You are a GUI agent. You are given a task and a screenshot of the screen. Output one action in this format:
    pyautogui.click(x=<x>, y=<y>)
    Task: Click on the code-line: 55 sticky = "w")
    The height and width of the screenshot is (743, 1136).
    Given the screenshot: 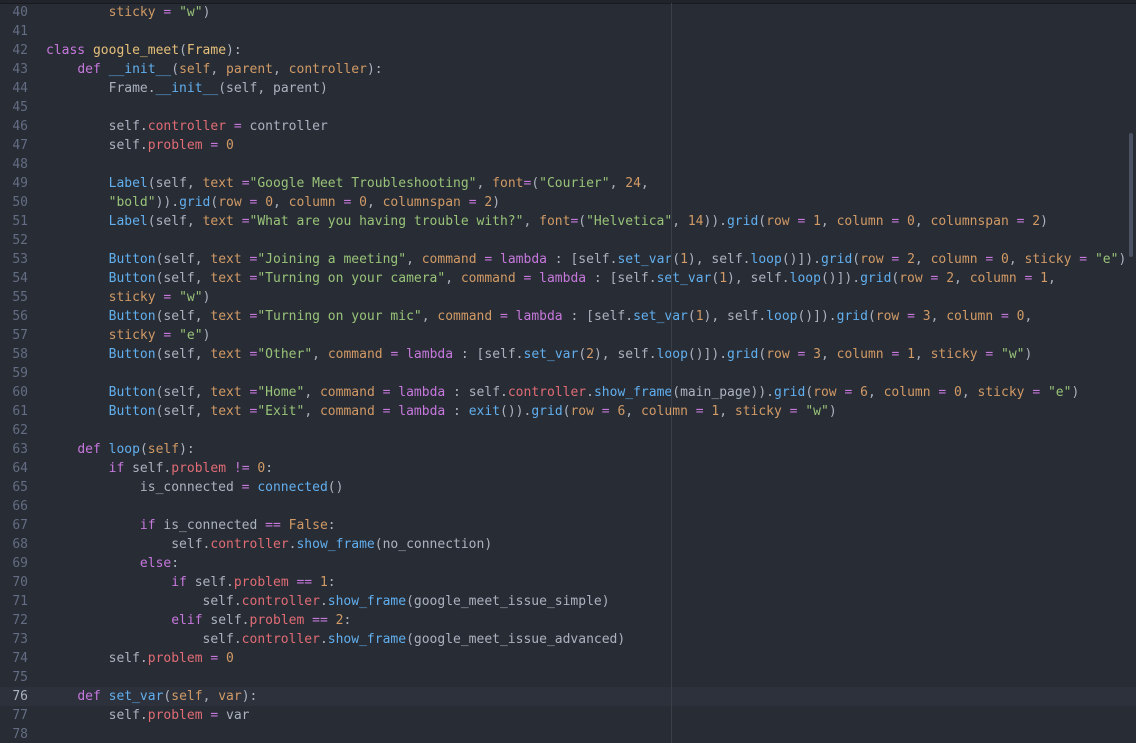 What is the action you would take?
    pyautogui.click(x=568, y=297)
    